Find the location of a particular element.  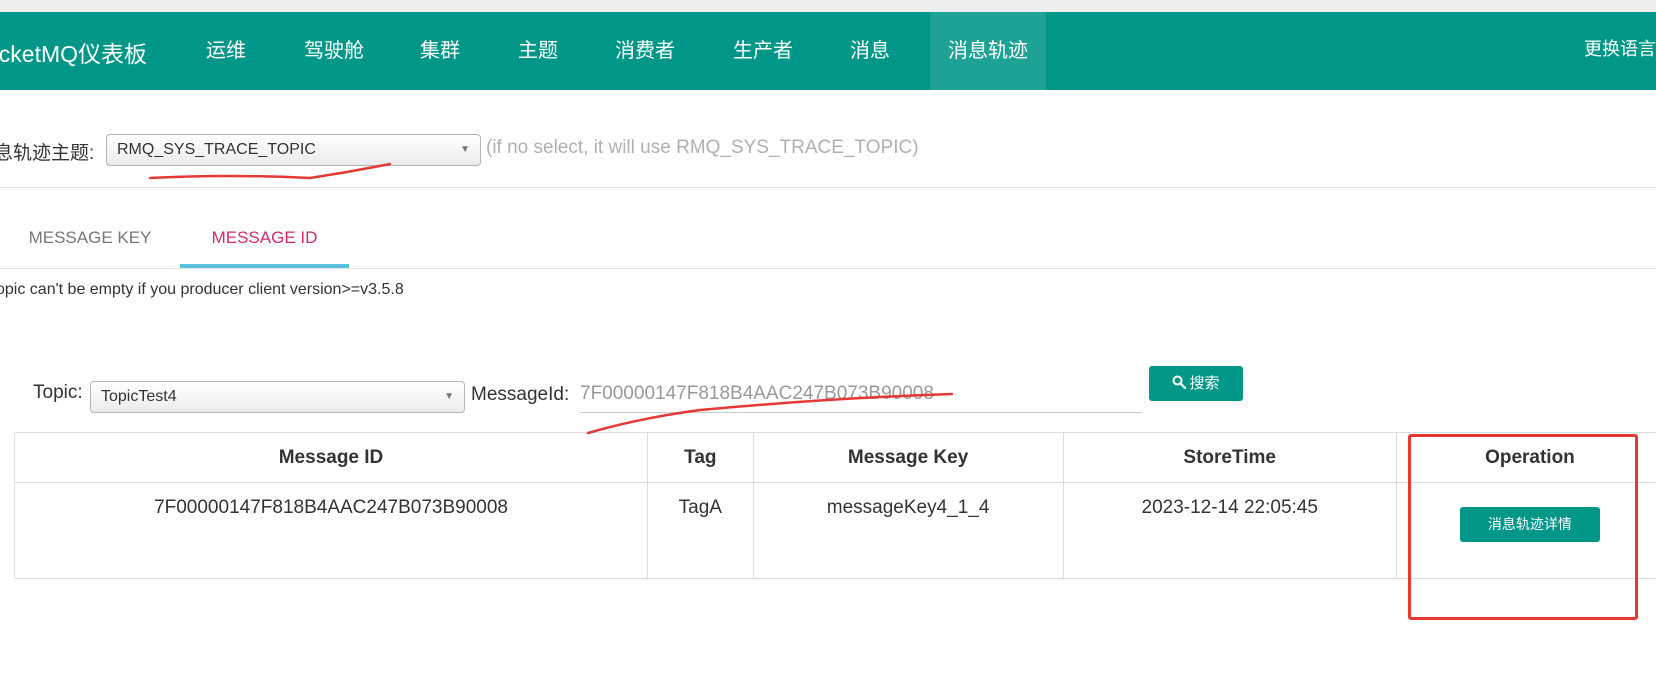

messageid-label: MessageId: is located at coordinates (520, 394).